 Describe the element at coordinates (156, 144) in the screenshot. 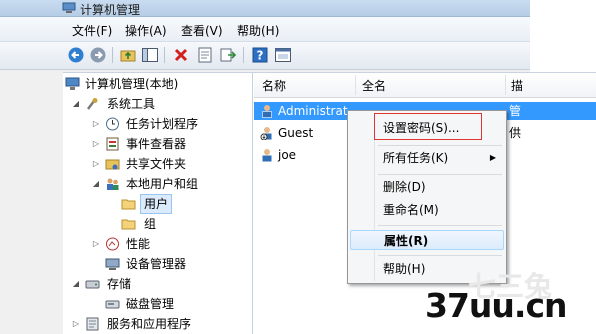

I see `tree-label: 事件查看器` at that location.